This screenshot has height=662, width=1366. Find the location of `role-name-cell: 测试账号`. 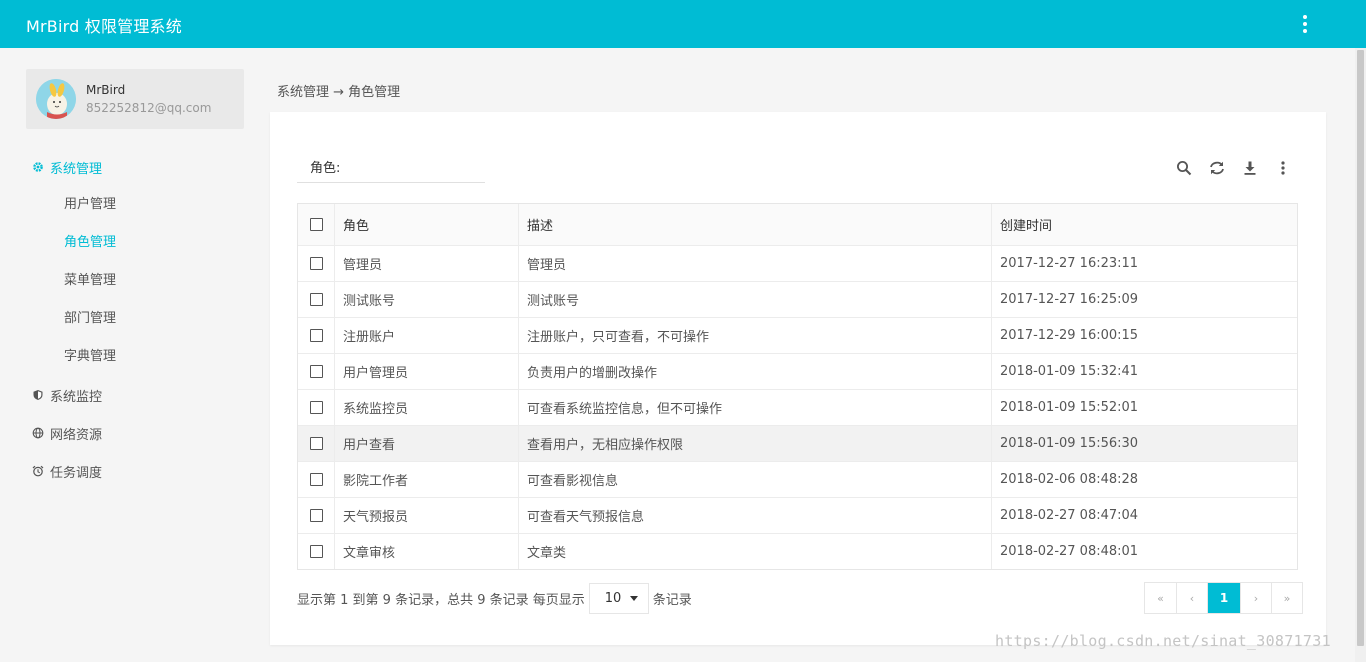

role-name-cell: 测试账号 is located at coordinates (426, 299).